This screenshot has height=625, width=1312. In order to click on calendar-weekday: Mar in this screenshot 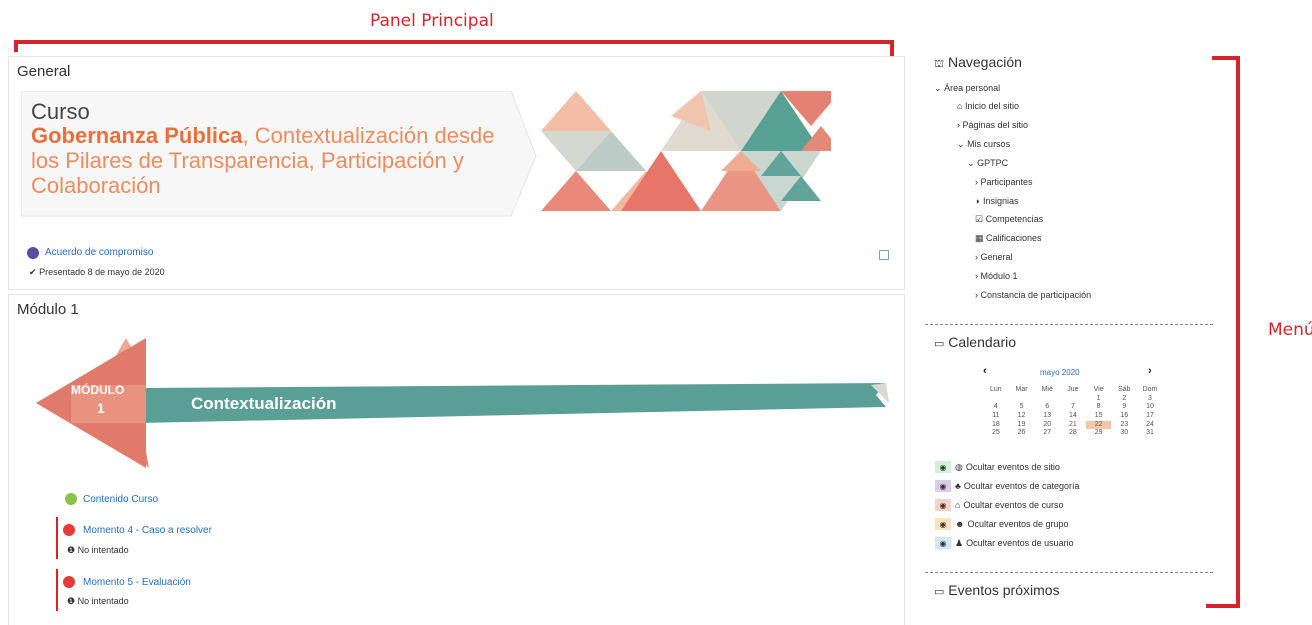, I will do `click(1021, 389)`.